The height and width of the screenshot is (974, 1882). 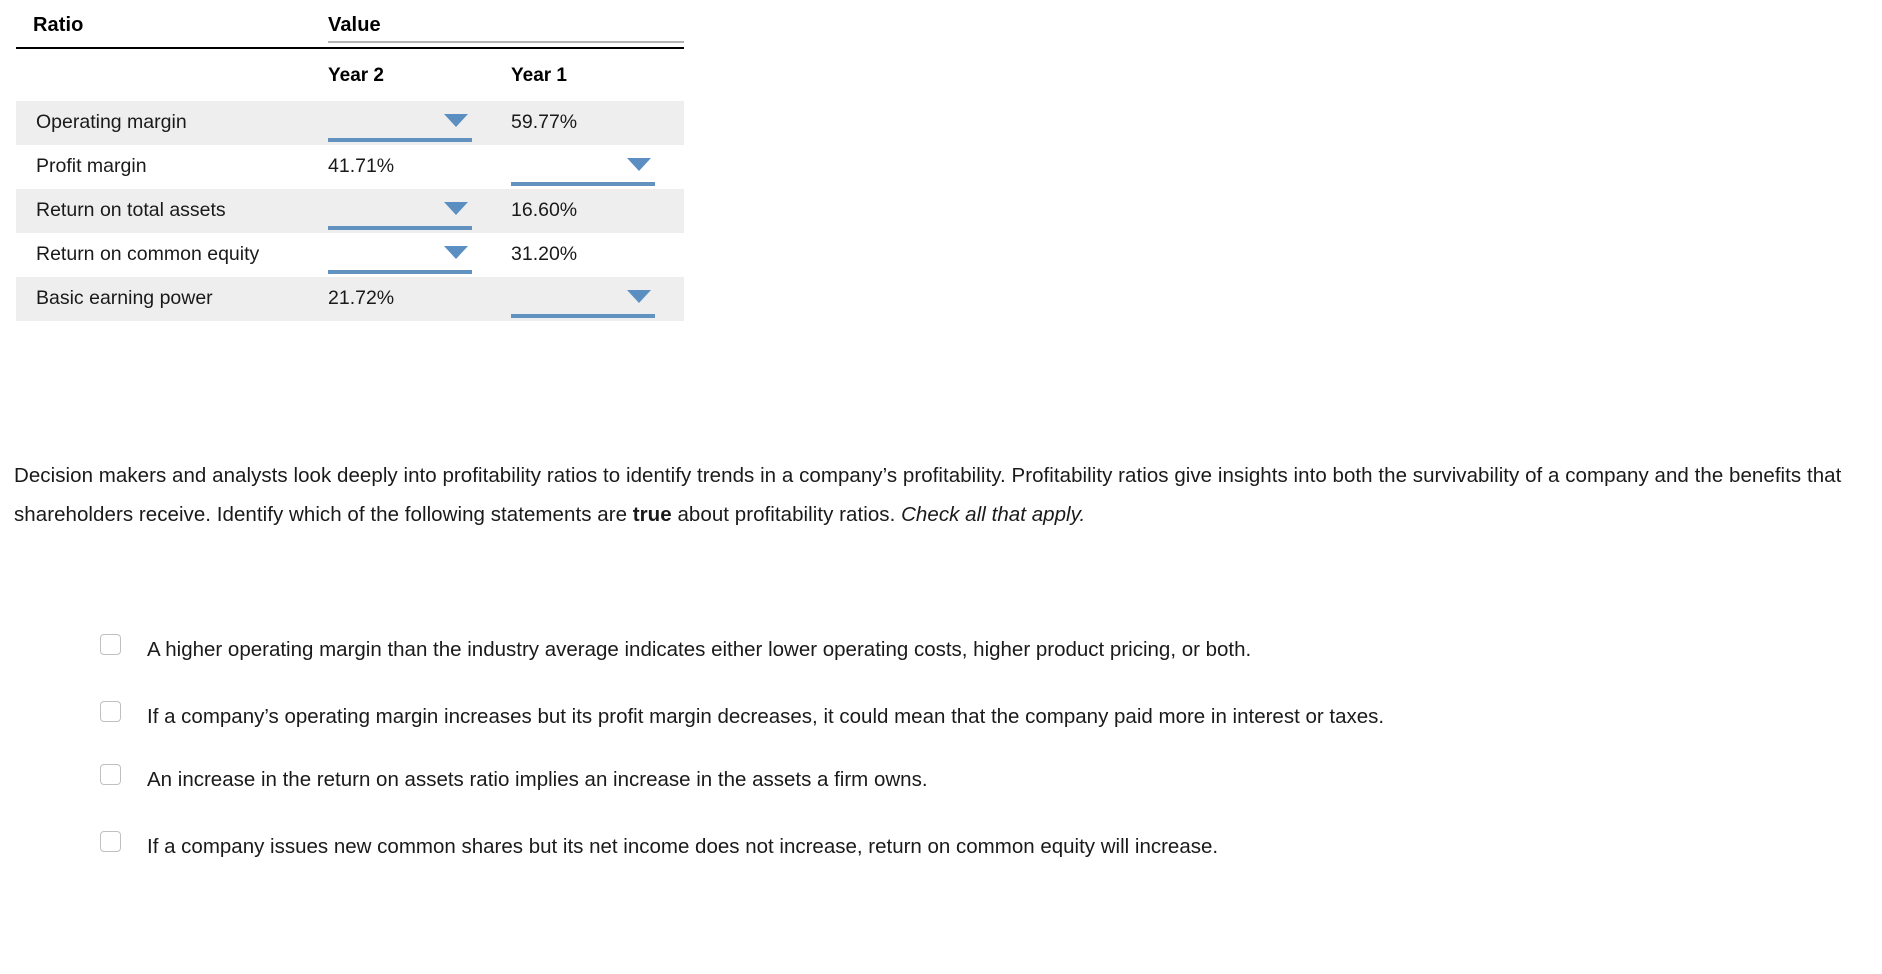 What do you see at coordinates (786, 514) in the screenshot?
I see `prompt-text-part2: about profitability ratios.` at bounding box center [786, 514].